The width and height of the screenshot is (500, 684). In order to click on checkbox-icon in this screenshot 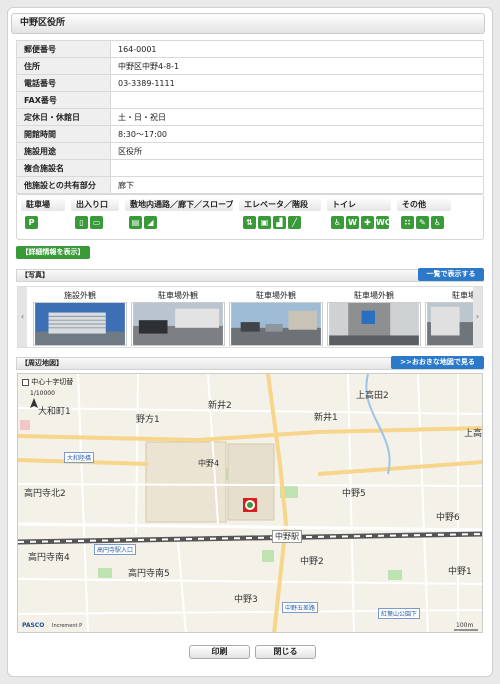, I will do `click(25, 382)`.